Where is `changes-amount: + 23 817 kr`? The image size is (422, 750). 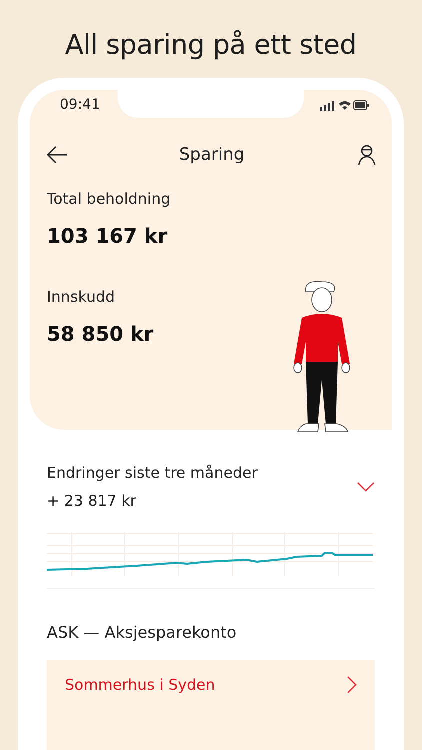 changes-amount: + 23 817 kr is located at coordinates (92, 501).